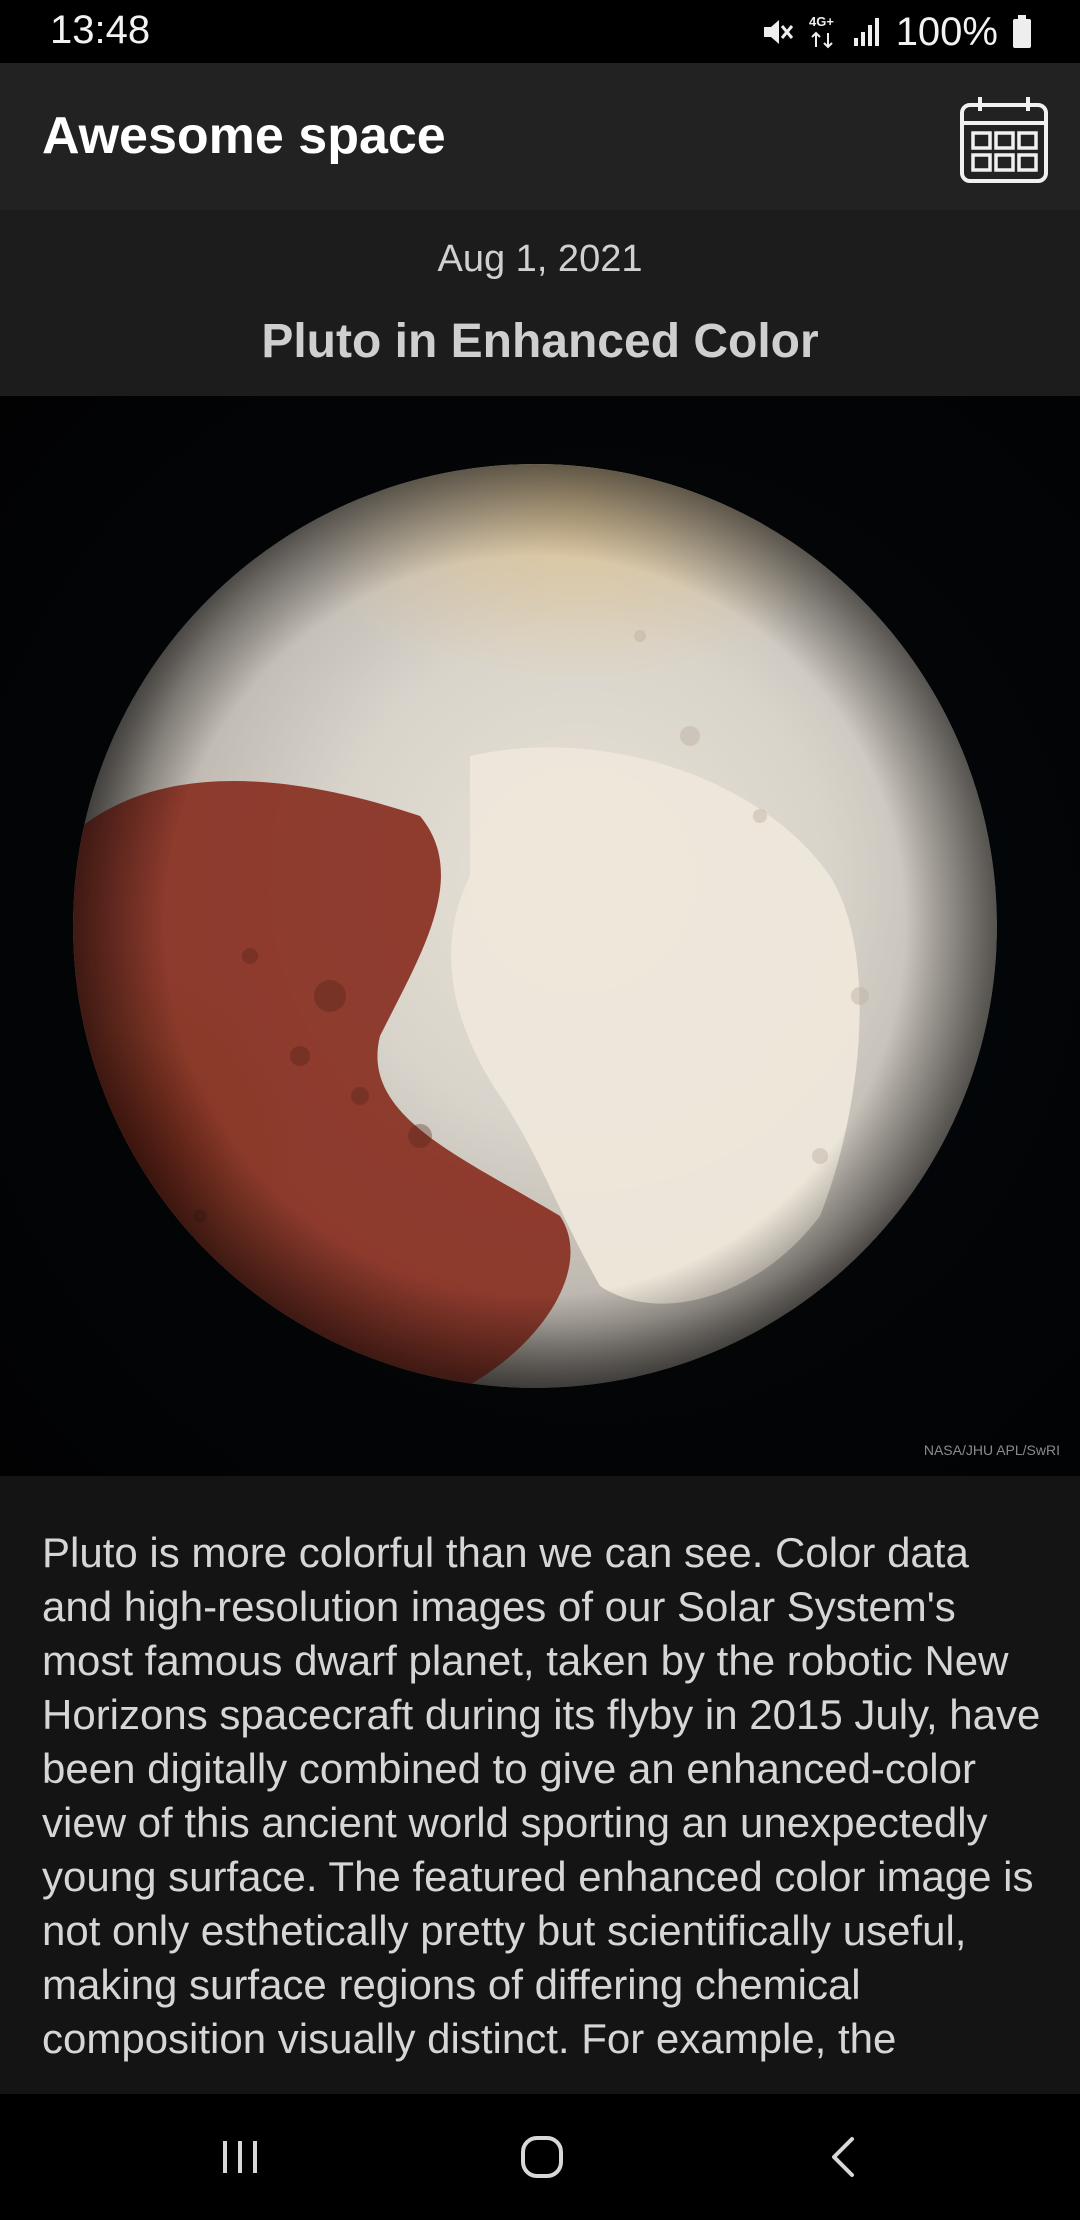 This screenshot has width=1080, height=2220. What do you see at coordinates (540, 341) in the screenshot?
I see `apod-title: Pluto in Enhanced Color` at bounding box center [540, 341].